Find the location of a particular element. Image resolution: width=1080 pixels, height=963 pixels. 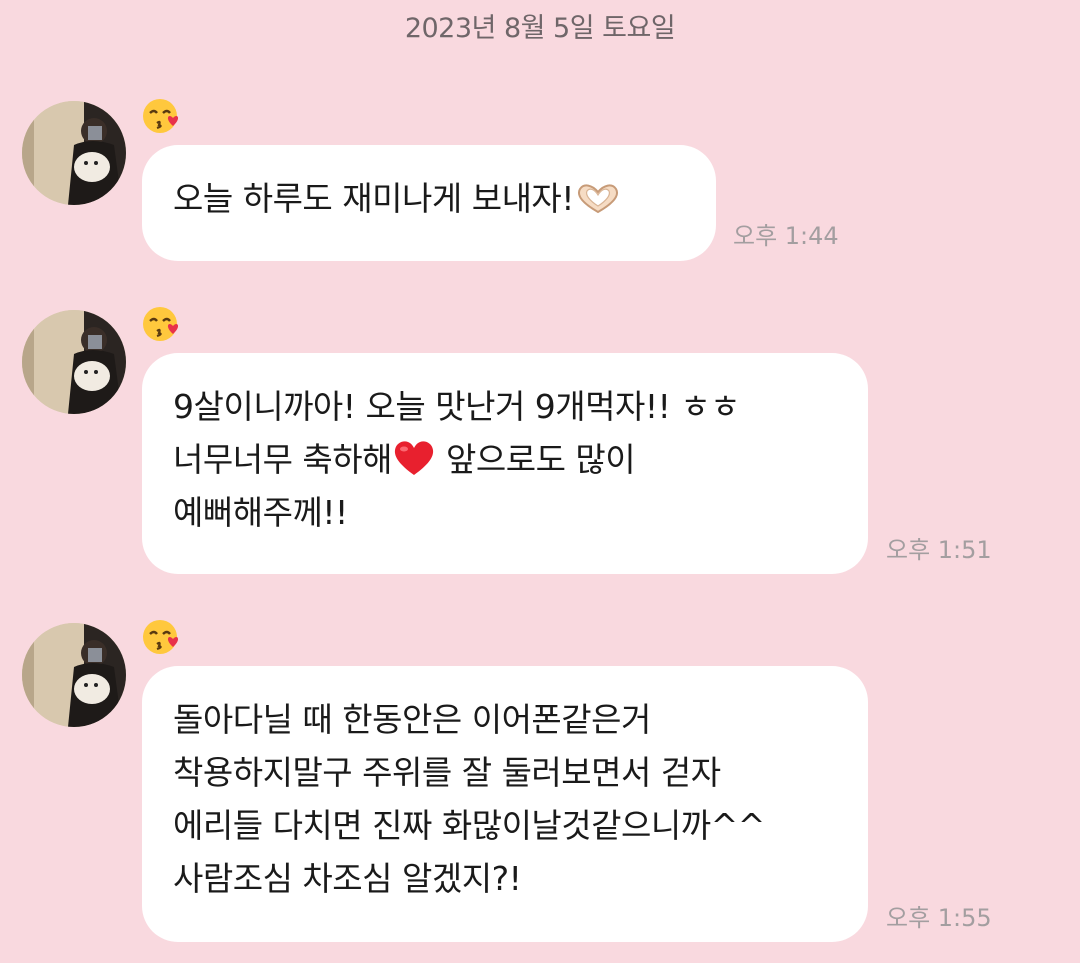

heart-hands-emoji-icon is located at coordinates (598, 199).